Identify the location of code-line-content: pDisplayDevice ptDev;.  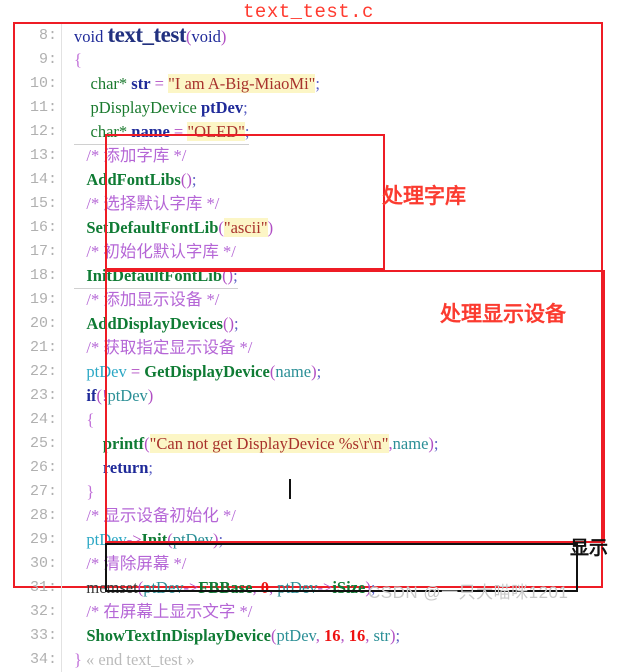
(161, 108).